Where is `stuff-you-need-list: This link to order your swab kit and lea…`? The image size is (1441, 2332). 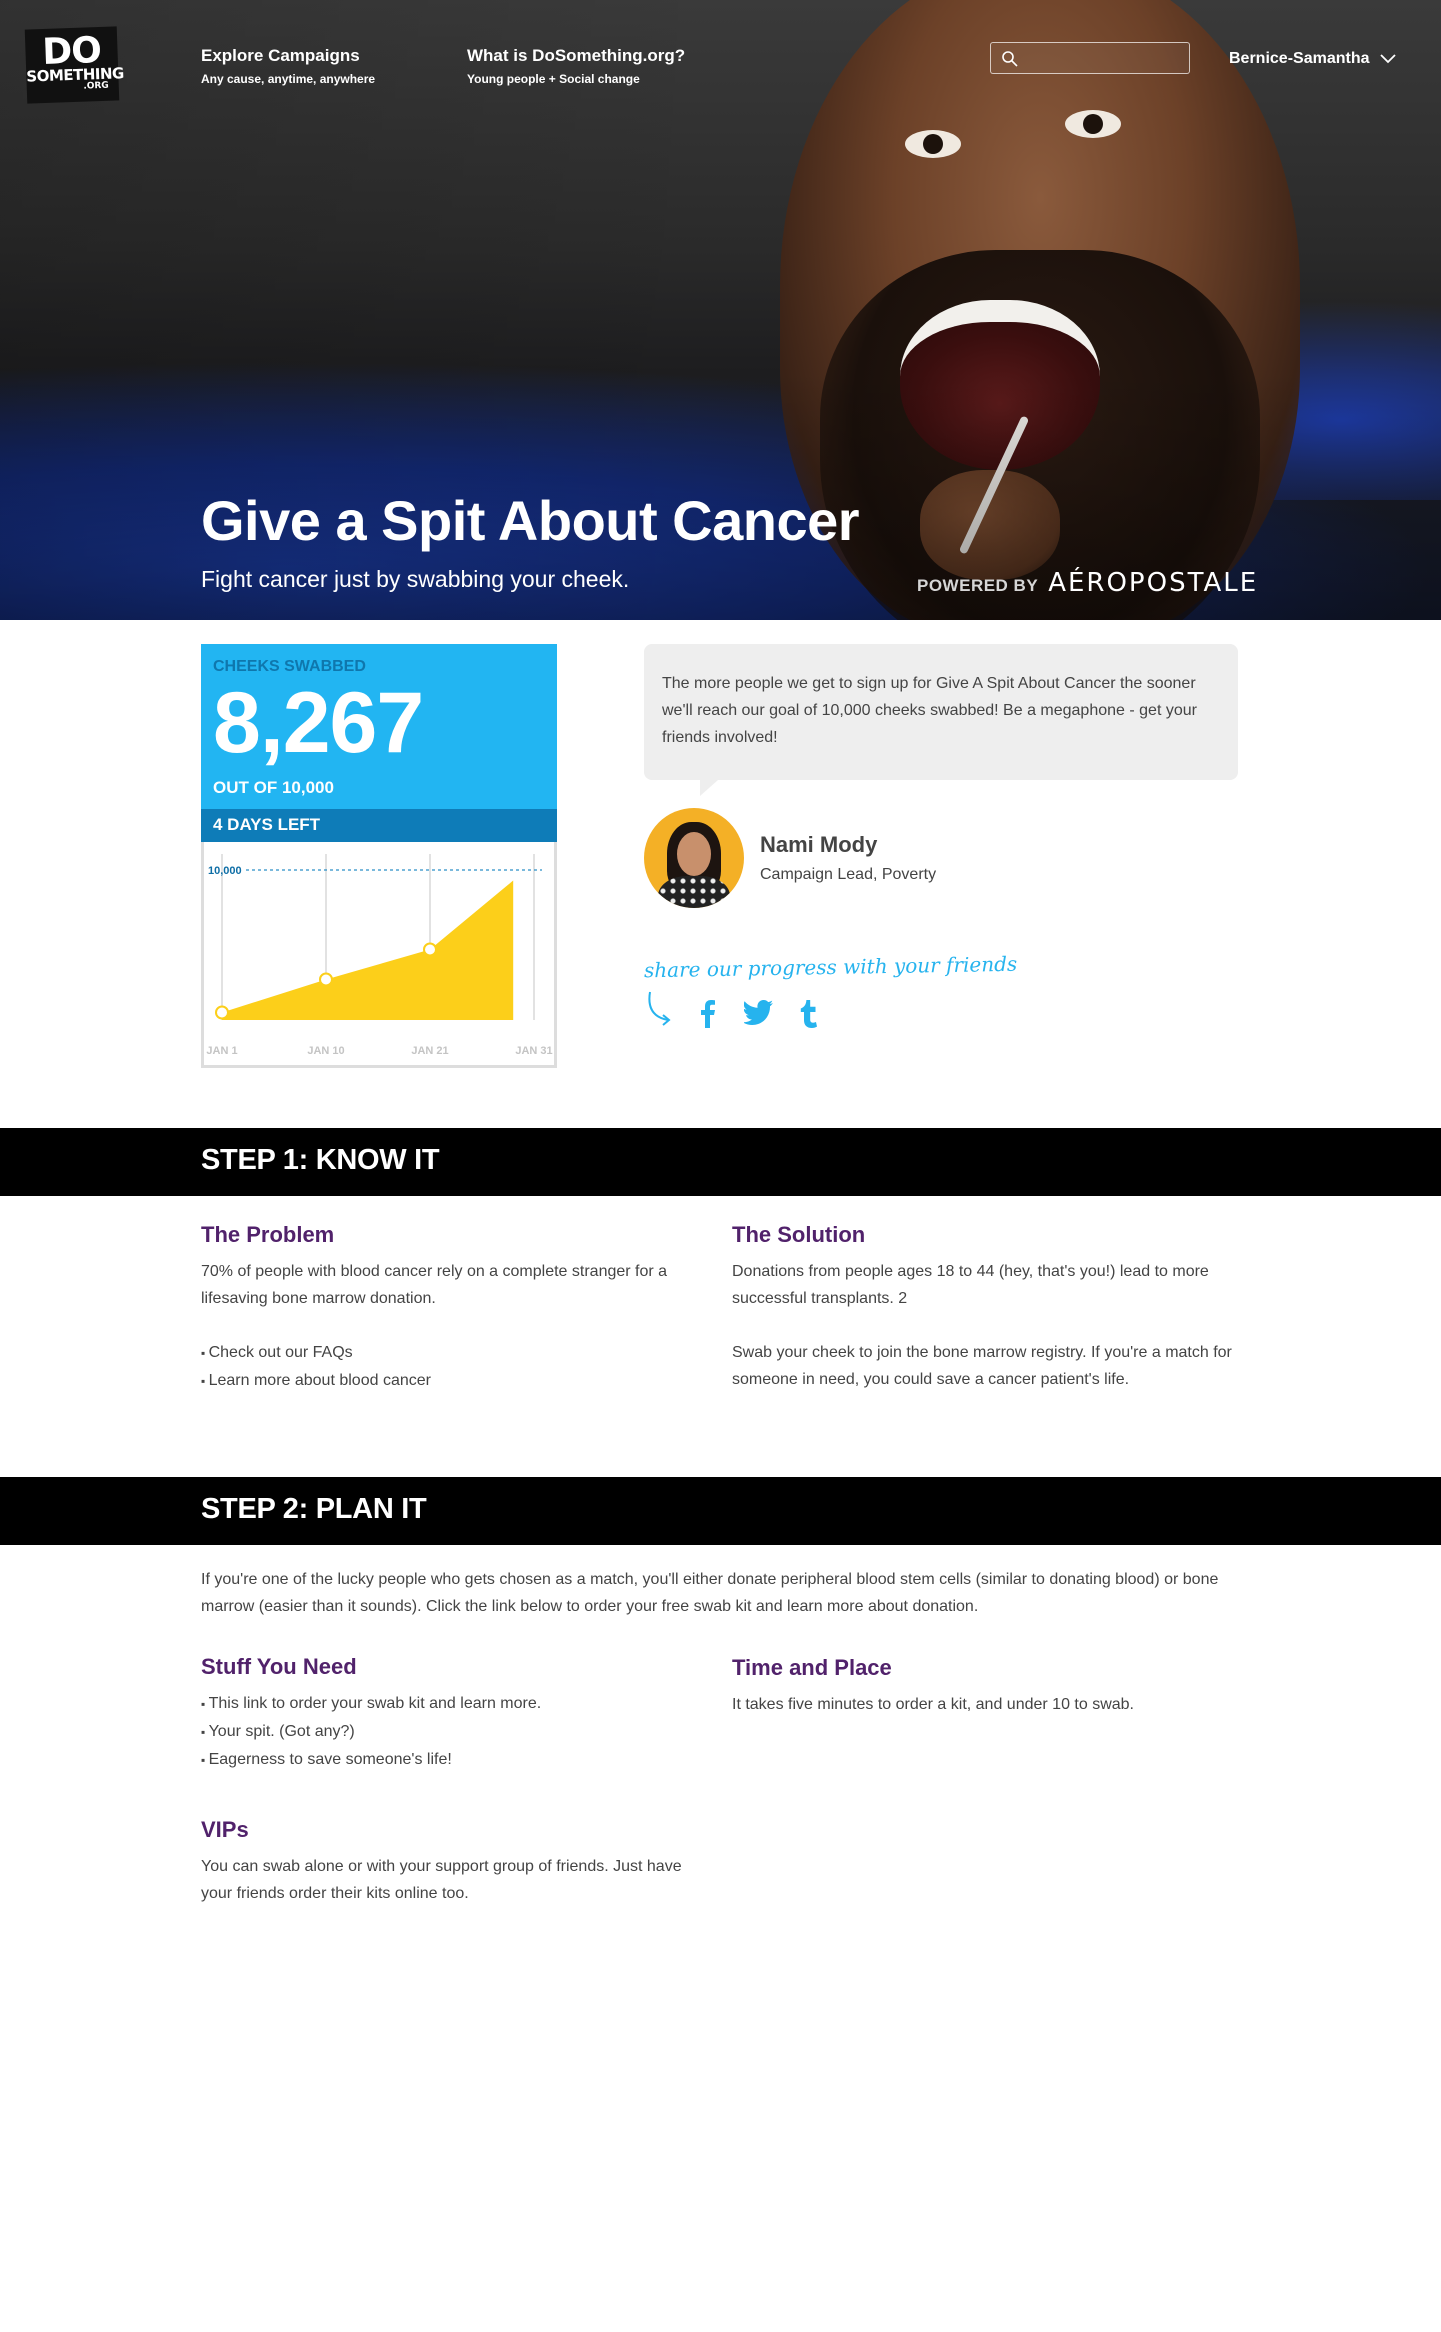 stuff-you-need-list: This link to order your swab kit and lea… is located at coordinates (451, 1732).